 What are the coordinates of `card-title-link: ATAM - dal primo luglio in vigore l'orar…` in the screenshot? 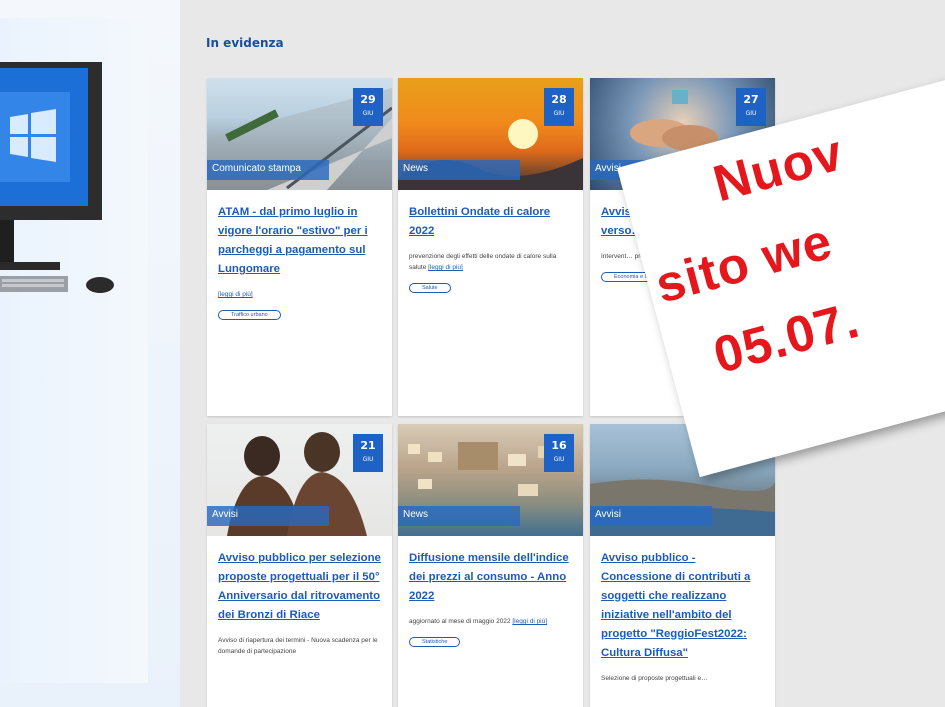 It's located at (301, 241).